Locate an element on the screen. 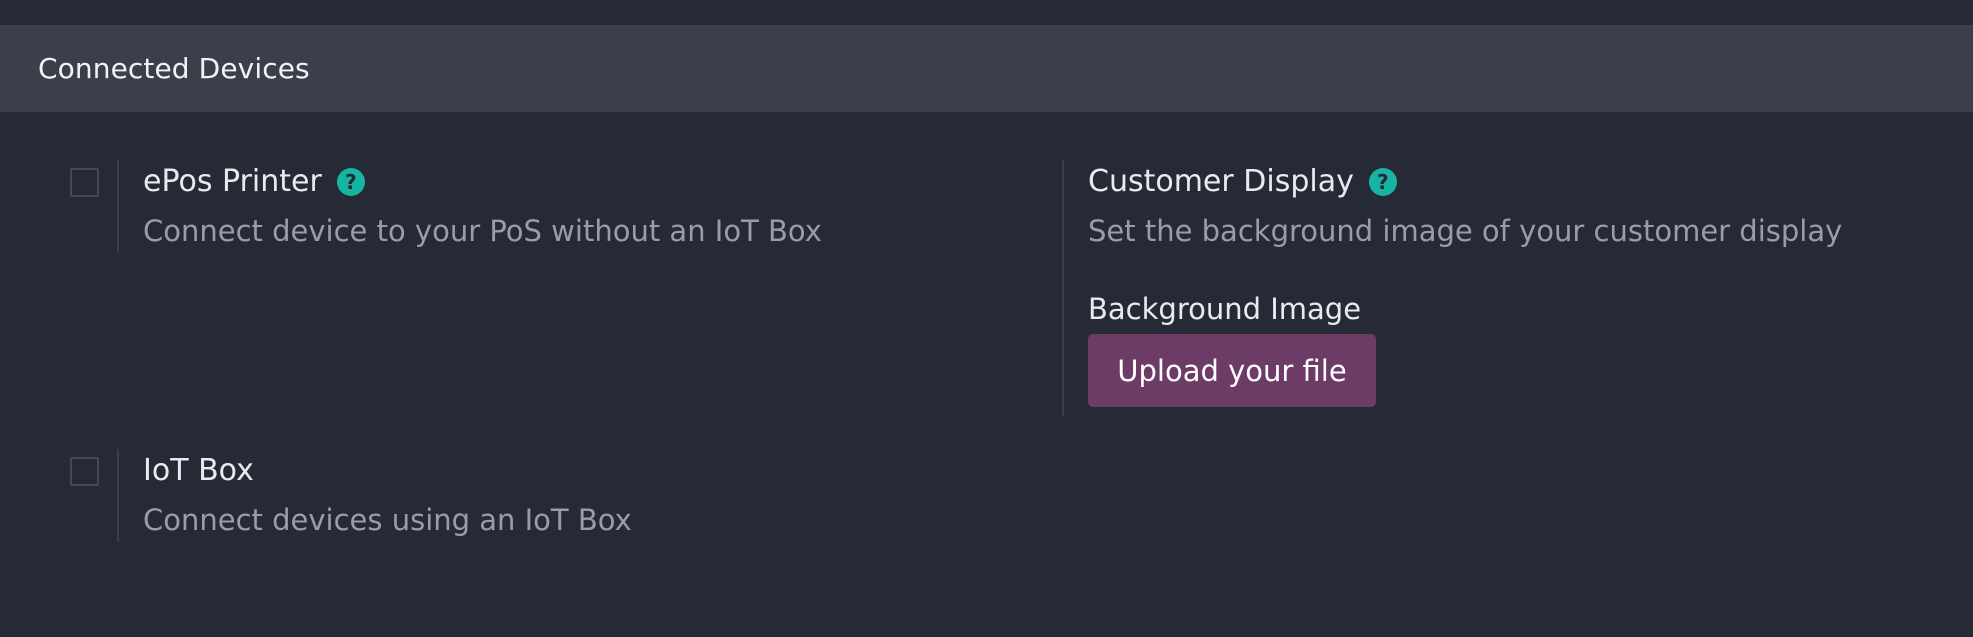  iot-box-label: IoT Box is located at coordinates (198, 470).